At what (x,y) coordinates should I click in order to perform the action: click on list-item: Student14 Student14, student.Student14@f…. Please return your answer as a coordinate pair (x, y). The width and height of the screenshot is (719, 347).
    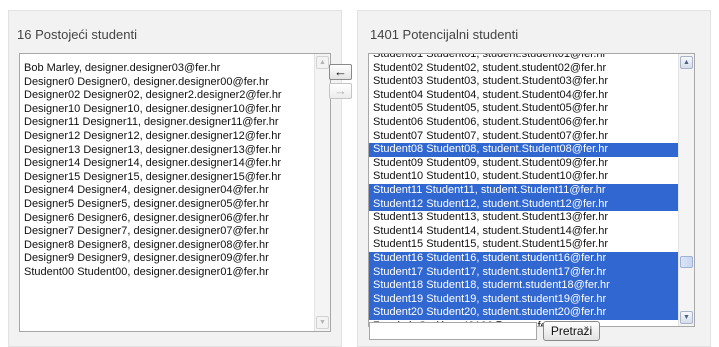
    Looking at the image, I should click on (524, 232).